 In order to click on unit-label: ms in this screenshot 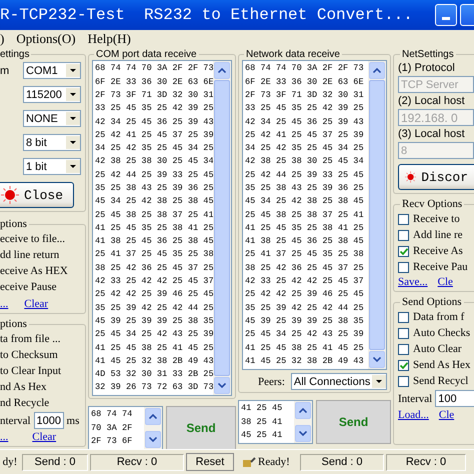, I will do `click(73, 421)`.